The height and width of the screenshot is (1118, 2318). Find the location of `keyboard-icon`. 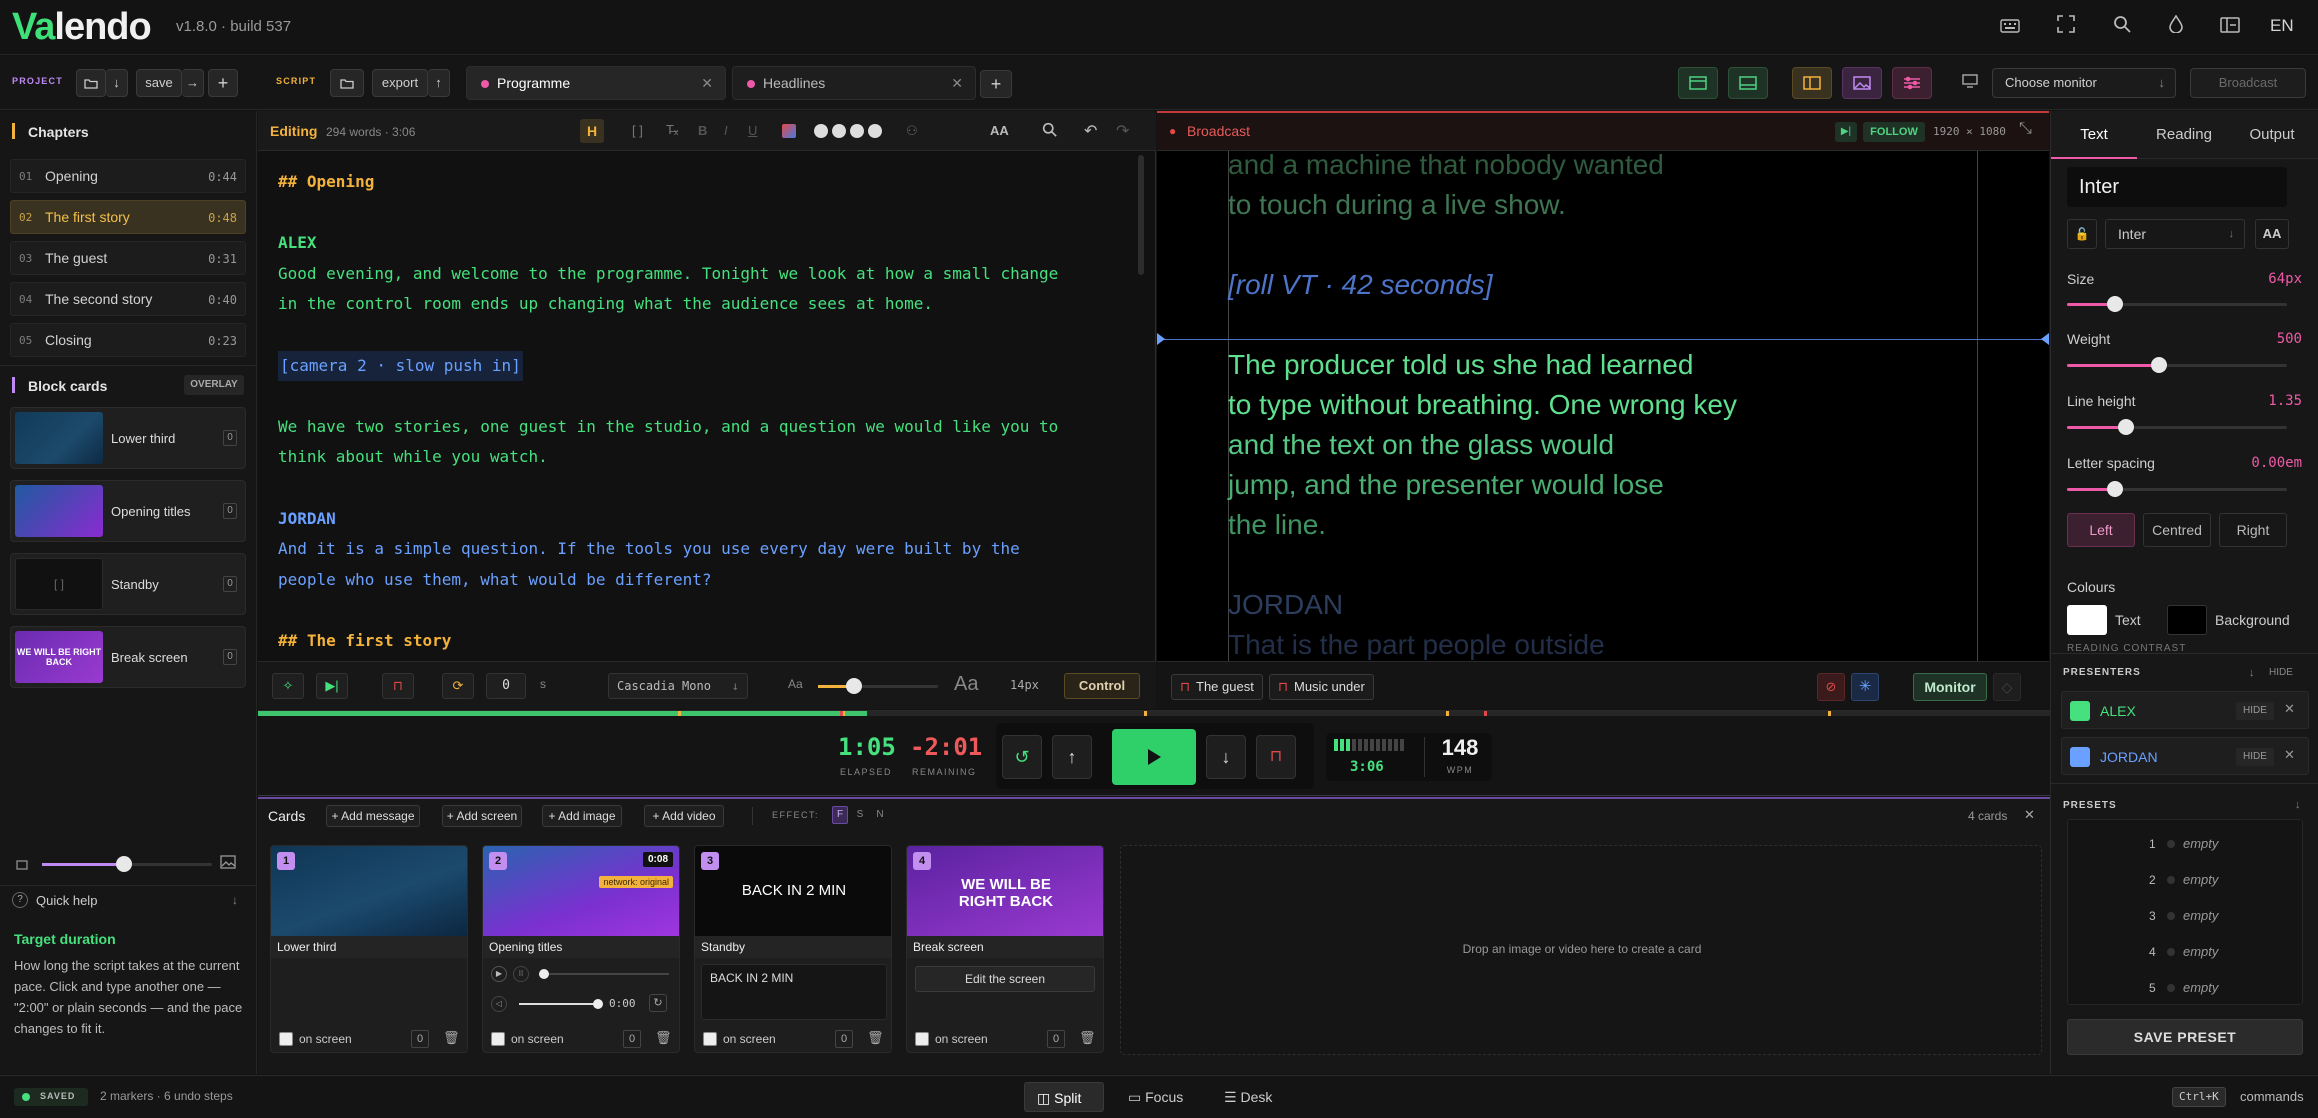

keyboard-icon is located at coordinates (2010, 27).